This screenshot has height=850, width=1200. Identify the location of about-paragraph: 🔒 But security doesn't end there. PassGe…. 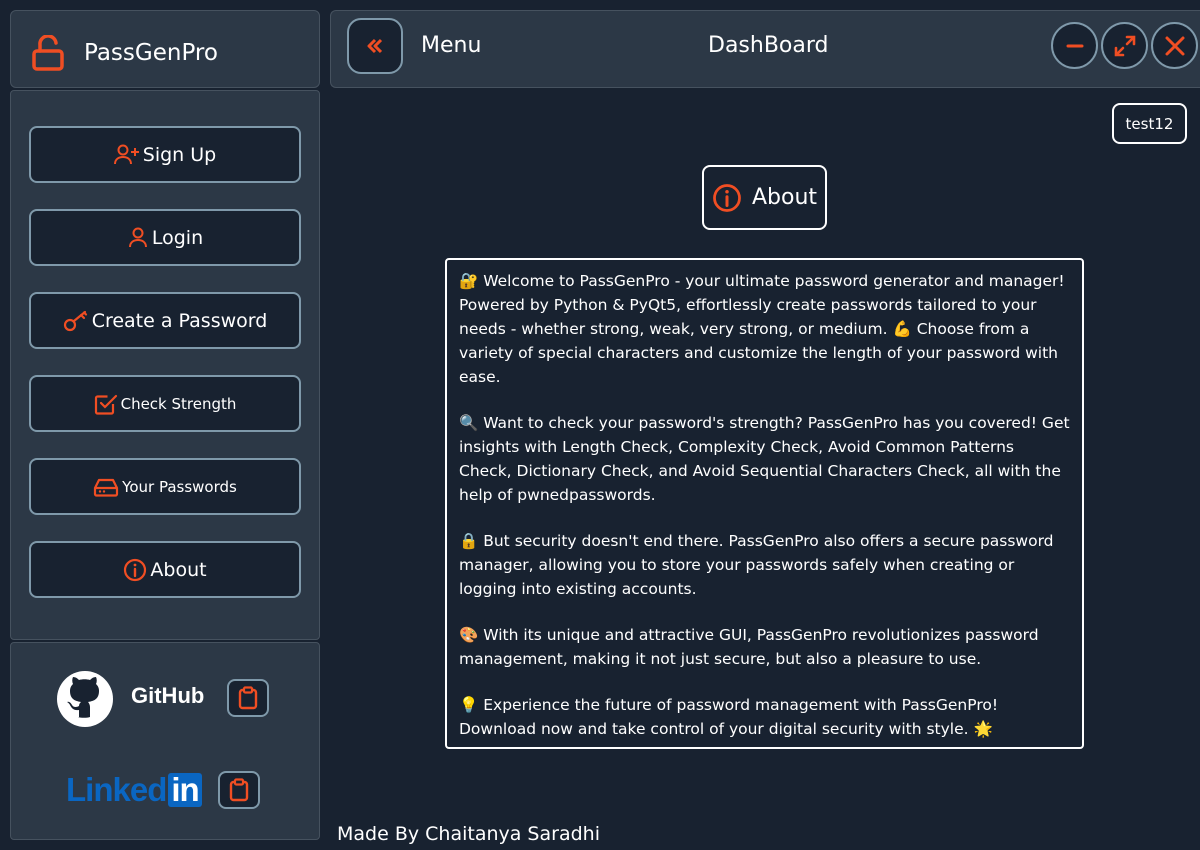
(756, 565).